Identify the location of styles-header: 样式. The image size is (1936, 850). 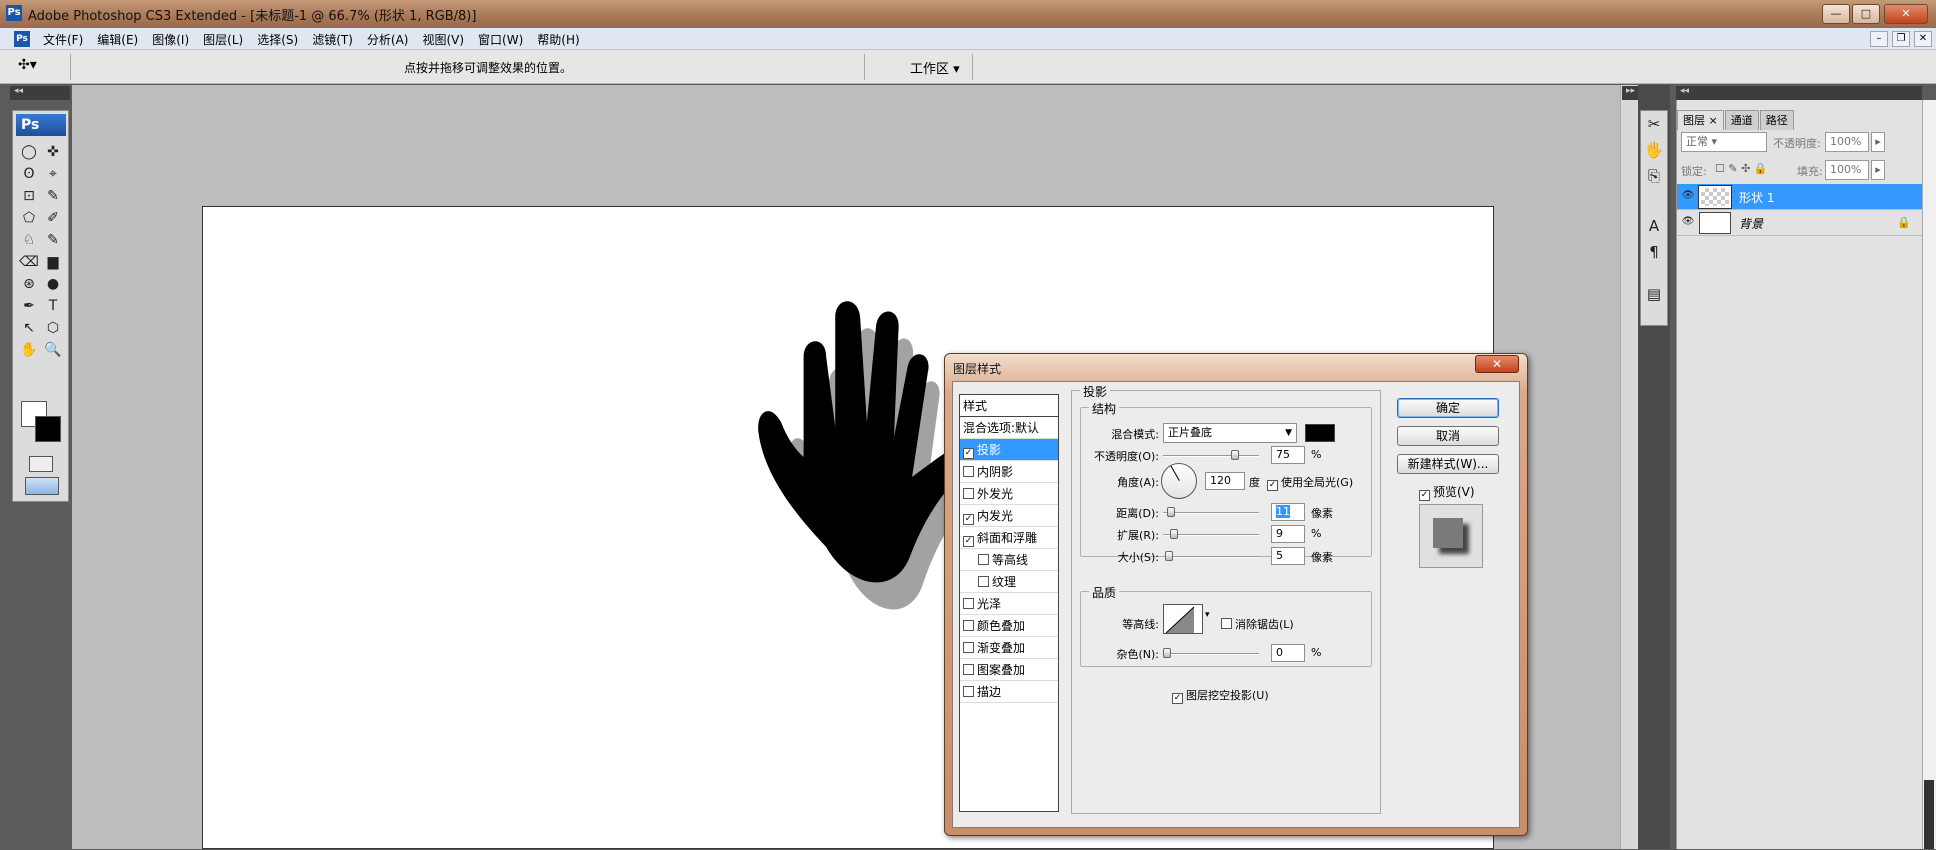
(1009, 406).